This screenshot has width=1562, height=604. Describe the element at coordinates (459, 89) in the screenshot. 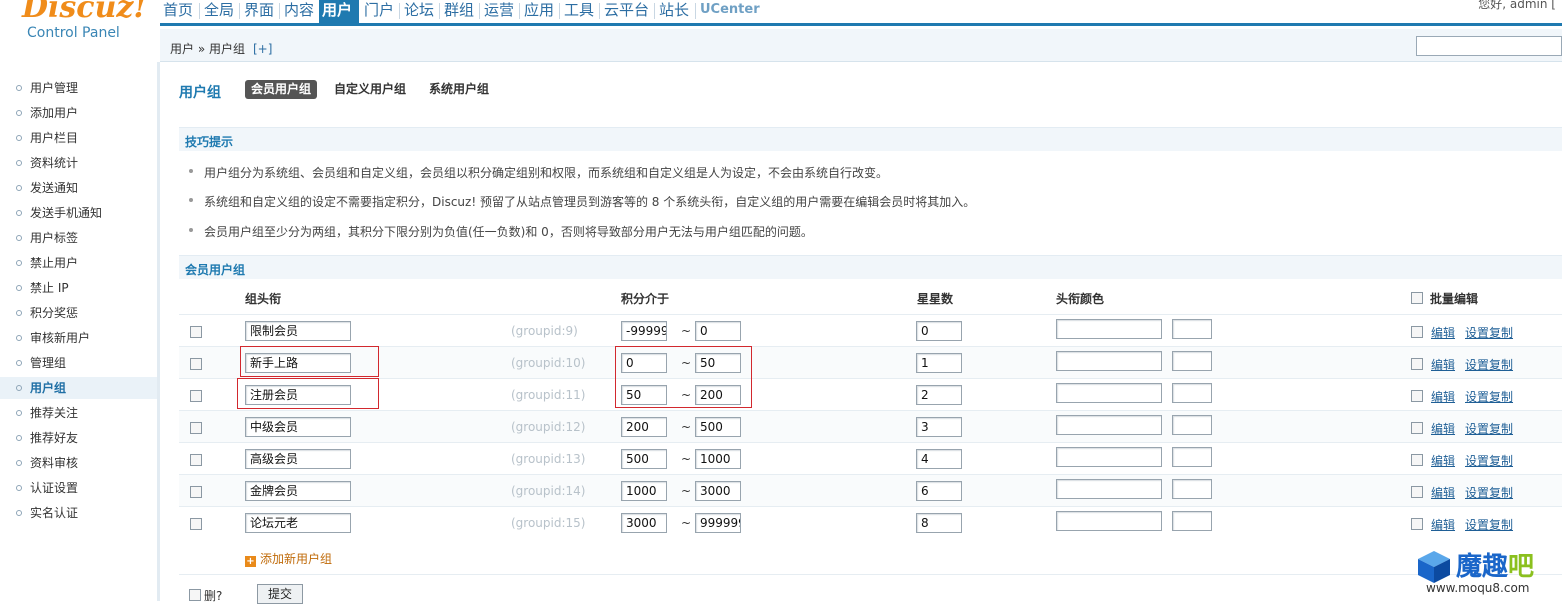

I see `tab-system-groups: 系统用户组` at that location.